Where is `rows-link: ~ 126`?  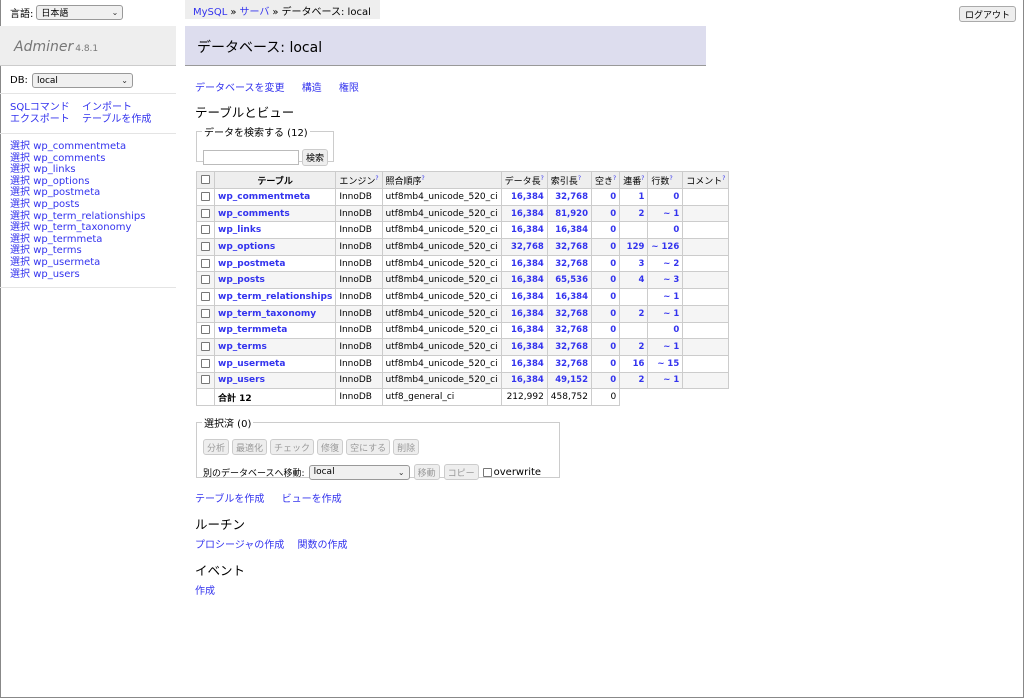 rows-link: ~ 126 is located at coordinates (665, 247).